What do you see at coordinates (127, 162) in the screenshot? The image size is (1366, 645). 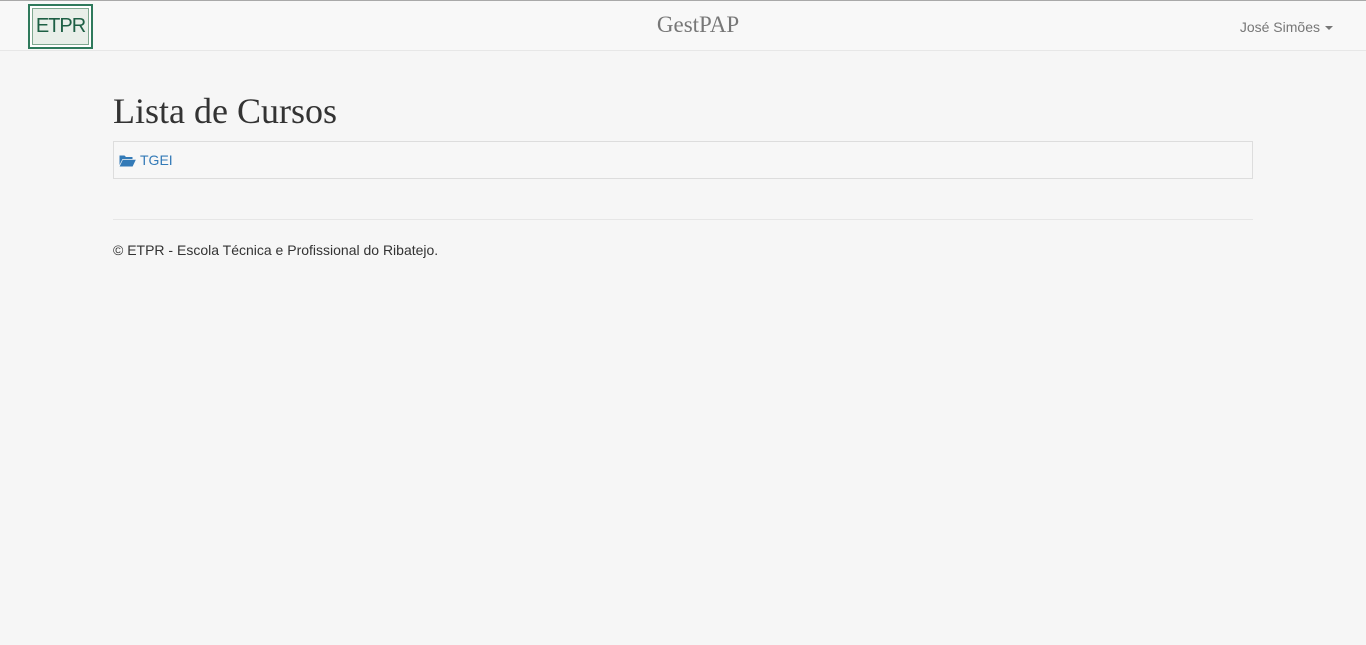 I see `folder-open-icon` at bounding box center [127, 162].